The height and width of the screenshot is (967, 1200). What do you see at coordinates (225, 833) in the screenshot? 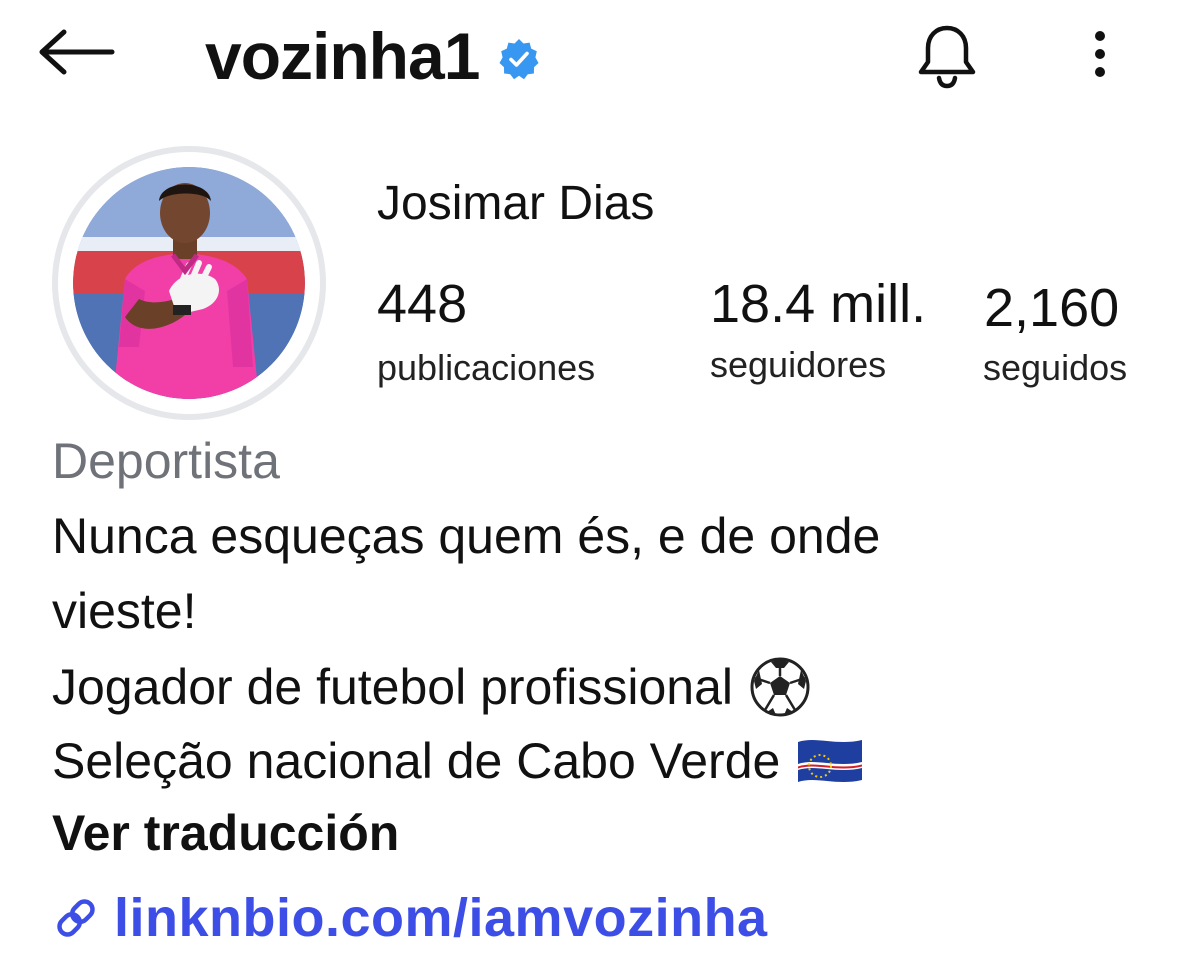
I see `see-translation-button: Ver traducción` at bounding box center [225, 833].